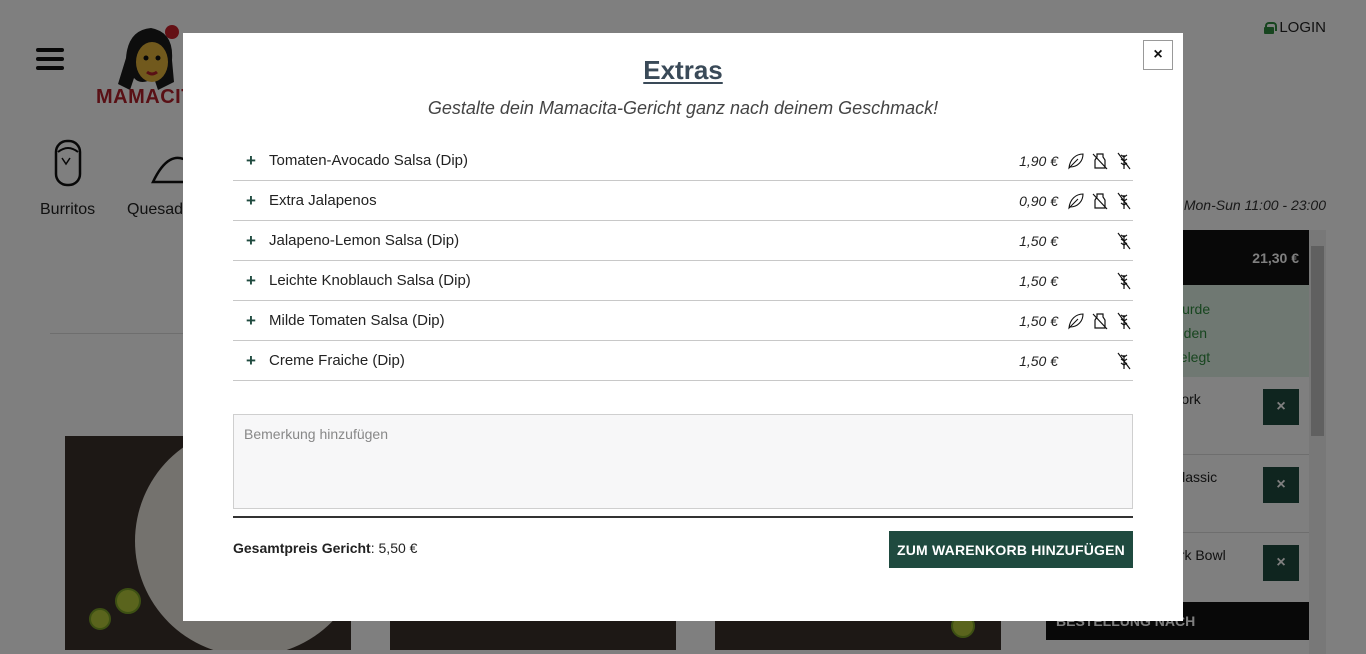  I want to click on dish-total: Gesamtpreis Gericht: 5,50 €, so click(325, 548).